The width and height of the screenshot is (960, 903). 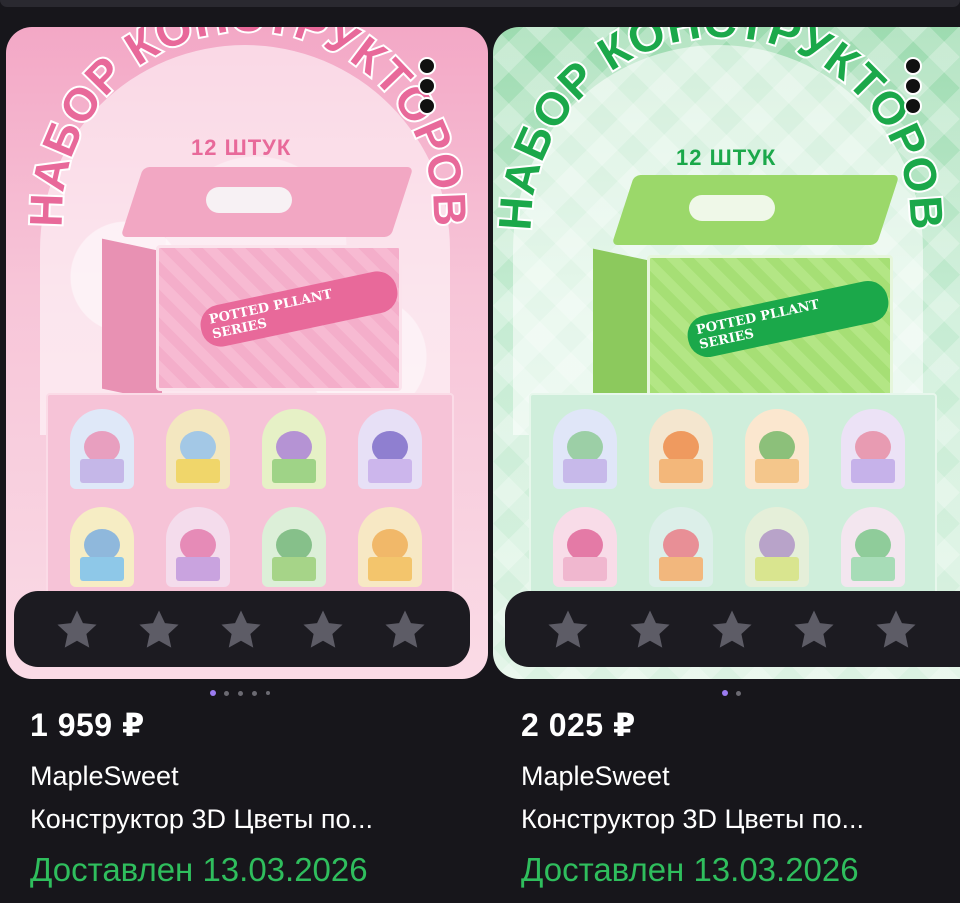 What do you see at coordinates (480, 3) in the screenshot?
I see `previous-card-edge` at bounding box center [480, 3].